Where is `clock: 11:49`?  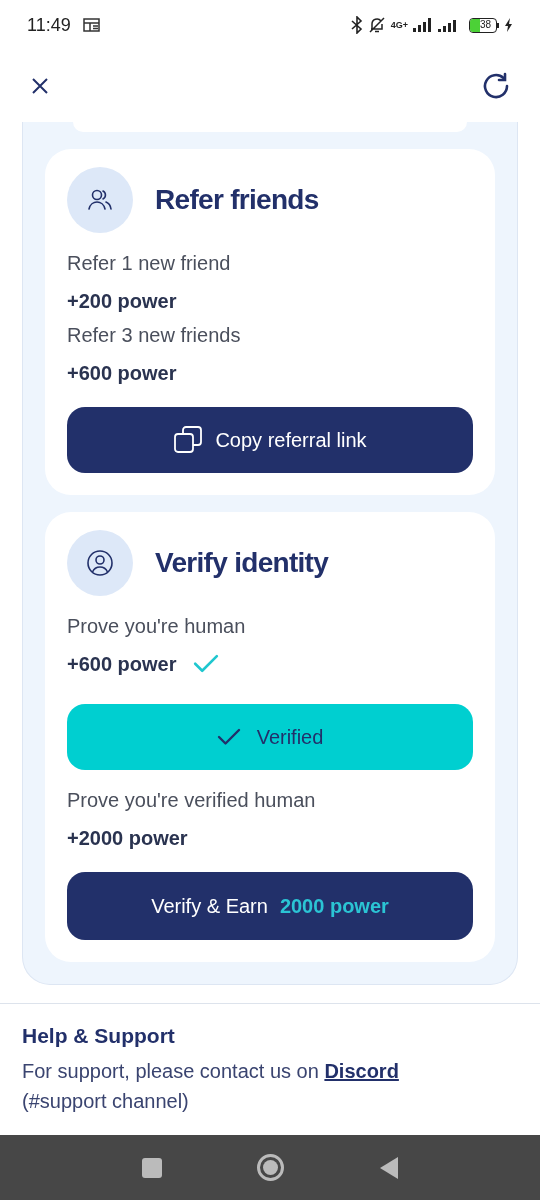
clock: 11:49 is located at coordinates (49, 25).